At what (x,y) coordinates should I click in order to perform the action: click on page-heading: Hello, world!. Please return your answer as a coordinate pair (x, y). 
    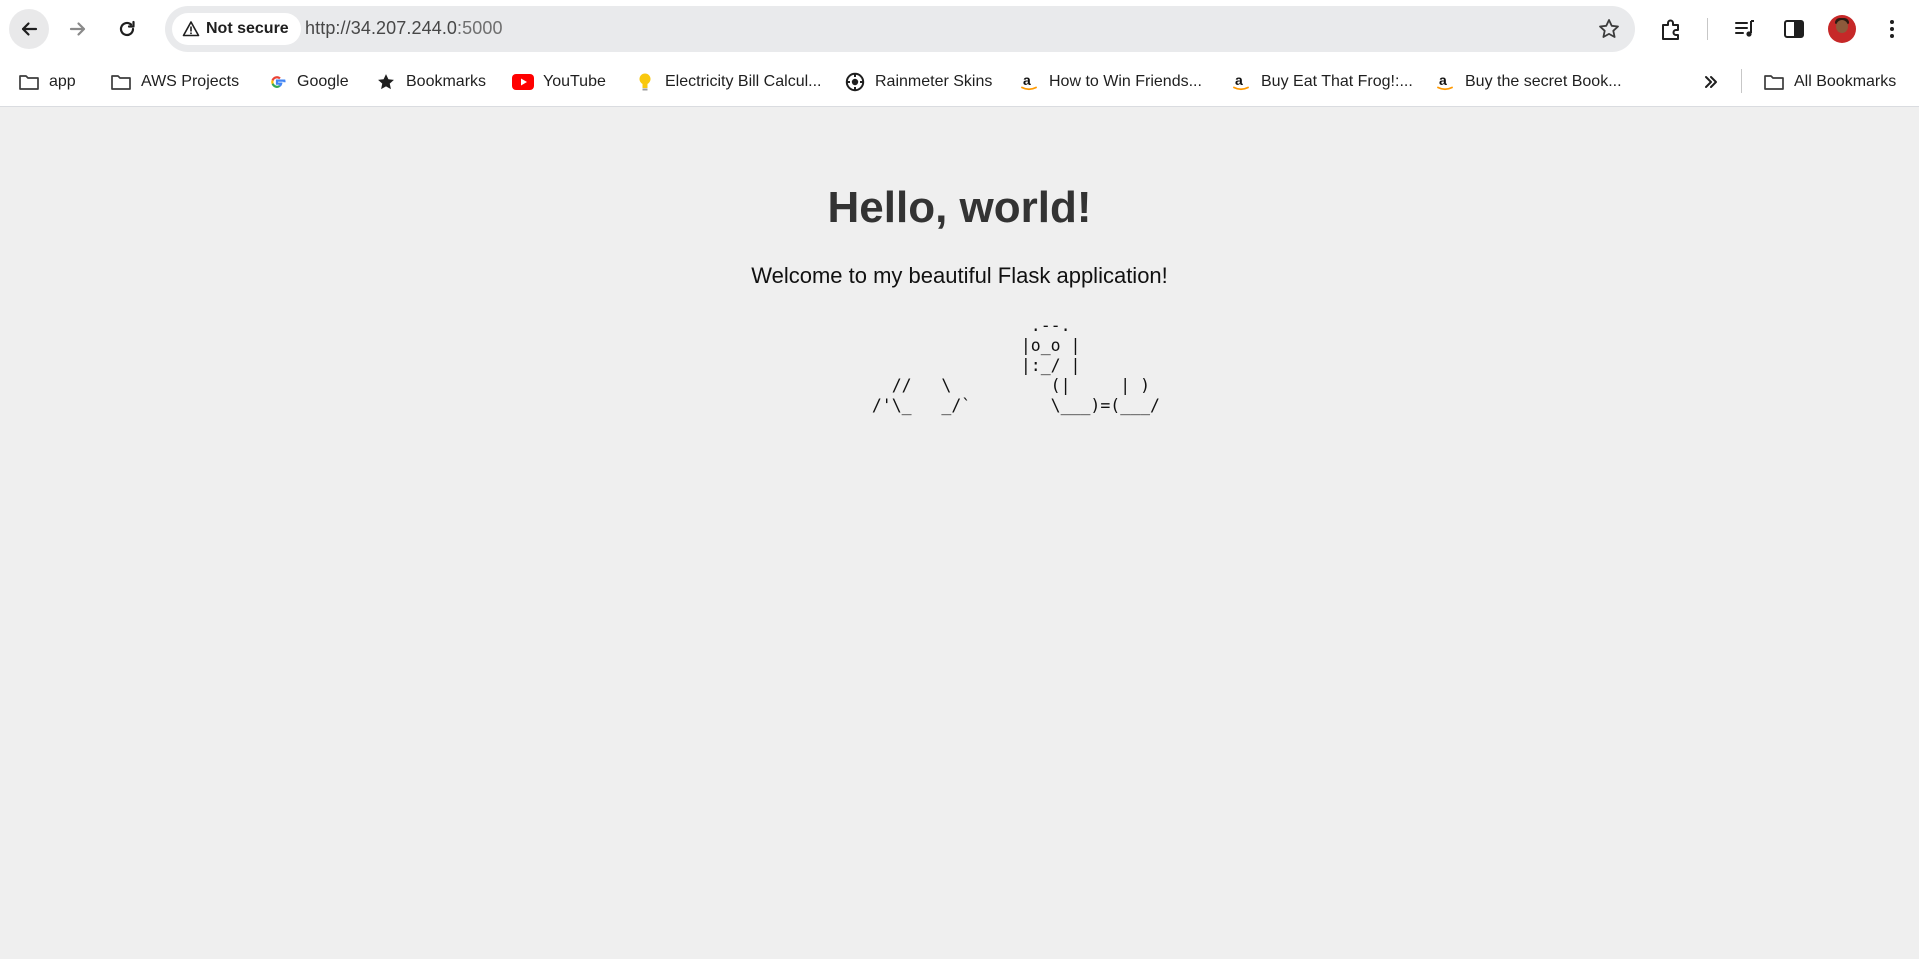
    Looking at the image, I should click on (959, 207).